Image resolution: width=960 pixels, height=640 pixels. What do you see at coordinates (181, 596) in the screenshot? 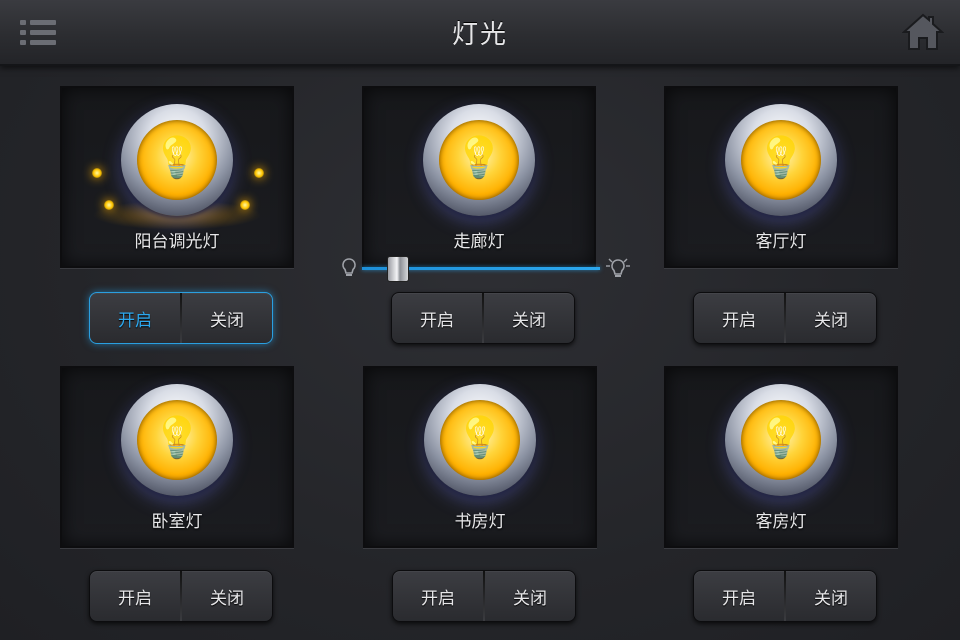
I see `toggle-bedroom: 开启 关闭` at bounding box center [181, 596].